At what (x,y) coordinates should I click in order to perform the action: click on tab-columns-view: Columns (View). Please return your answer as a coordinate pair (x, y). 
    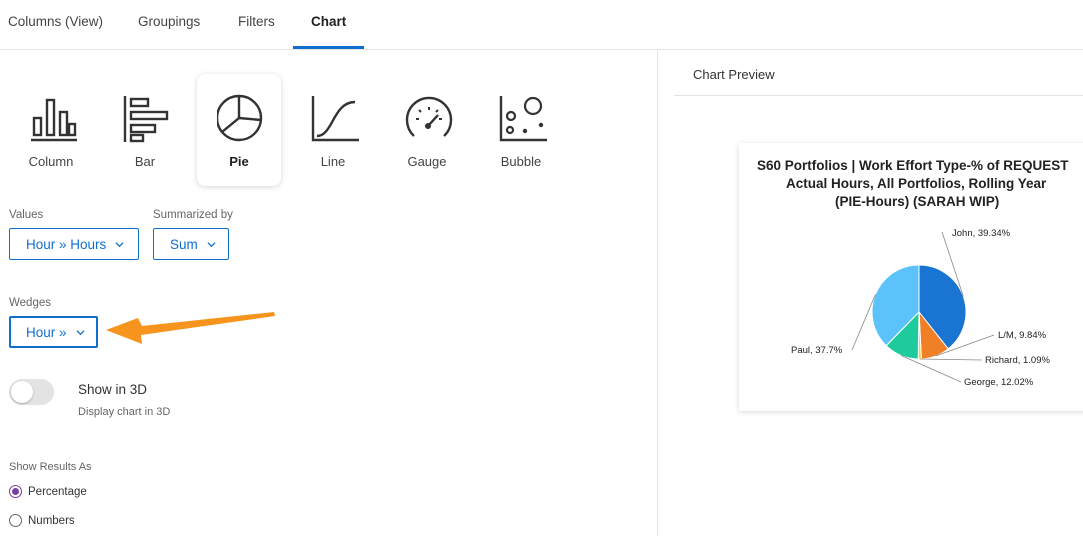
    Looking at the image, I should click on (55, 25).